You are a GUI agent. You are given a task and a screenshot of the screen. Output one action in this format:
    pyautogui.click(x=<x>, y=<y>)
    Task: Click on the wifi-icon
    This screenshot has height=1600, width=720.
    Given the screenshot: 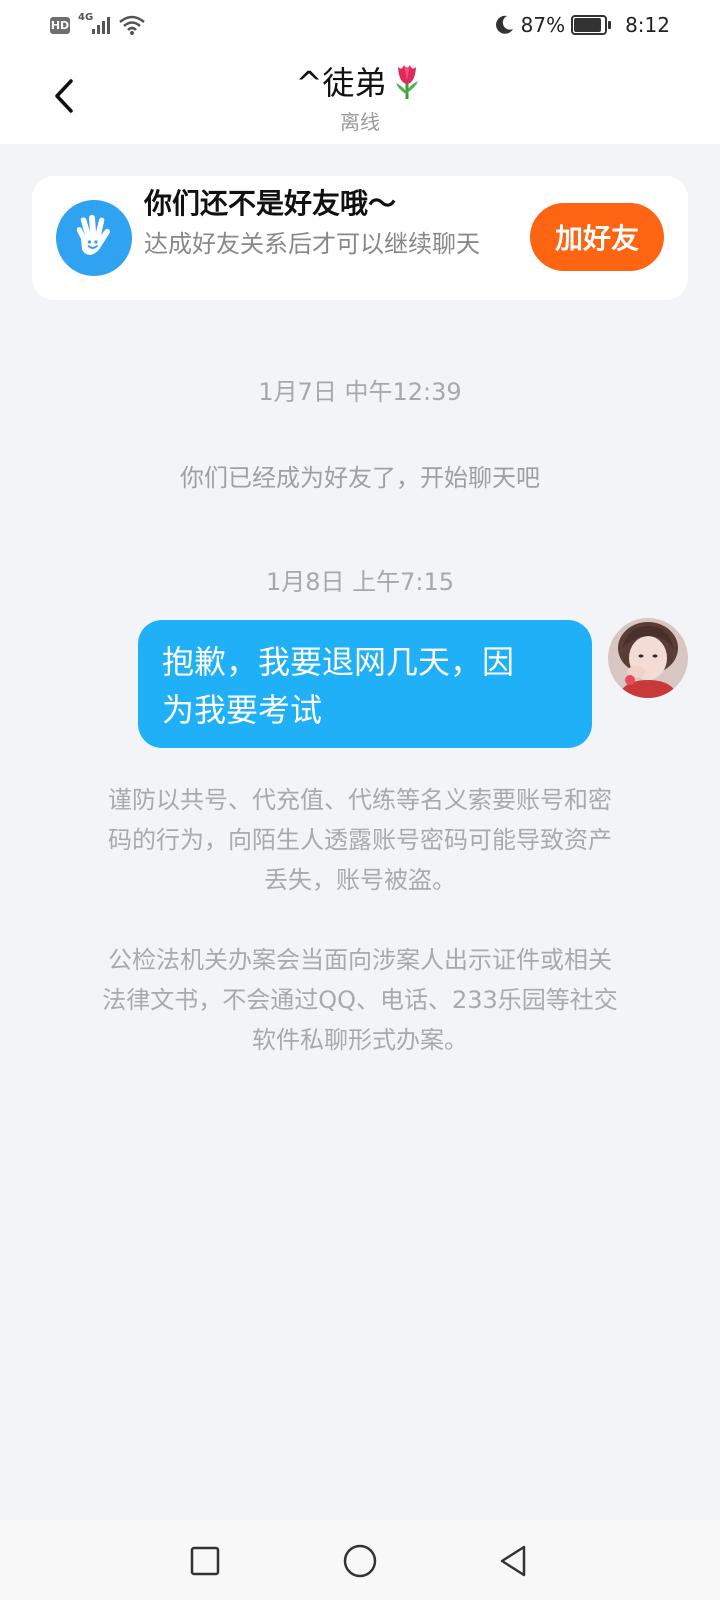 What is the action you would take?
    pyautogui.click(x=132, y=25)
    